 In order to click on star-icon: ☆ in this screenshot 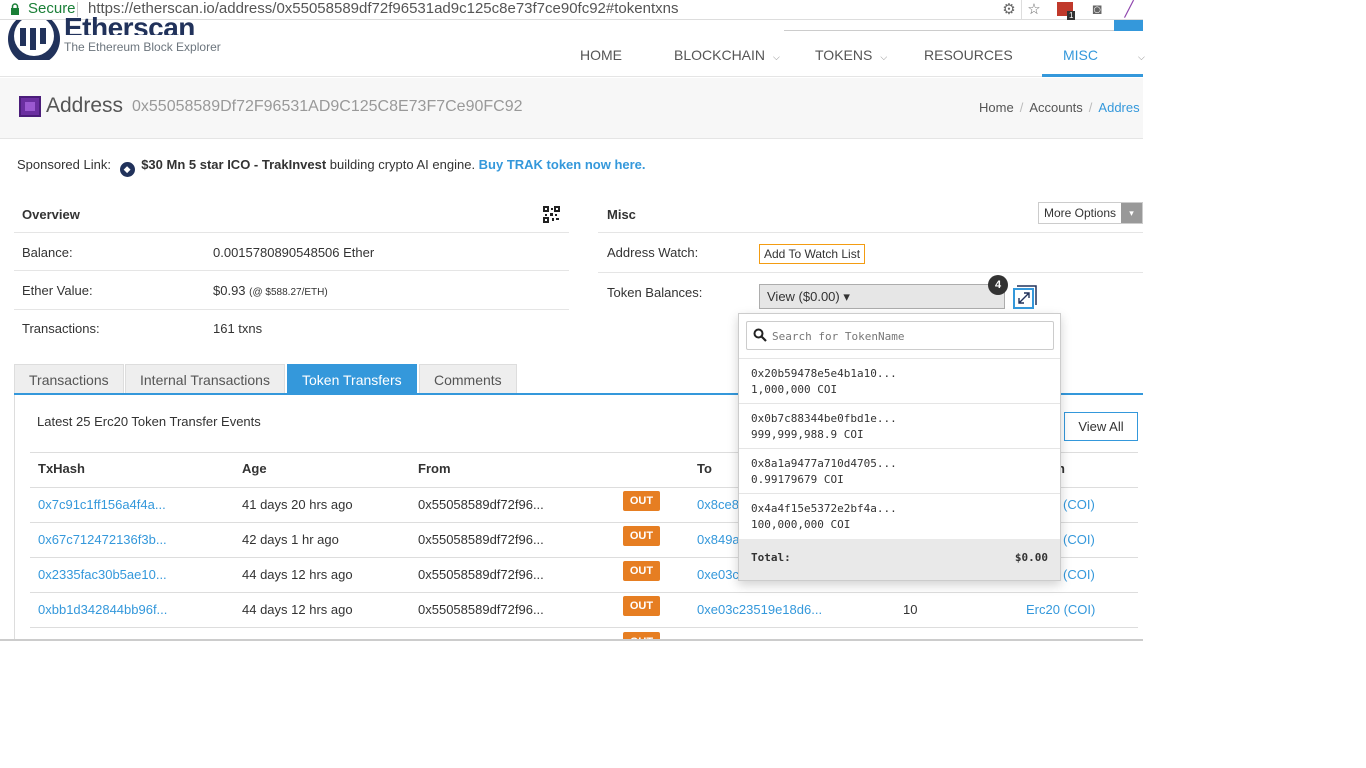, I will do `click(1034, 9)`.